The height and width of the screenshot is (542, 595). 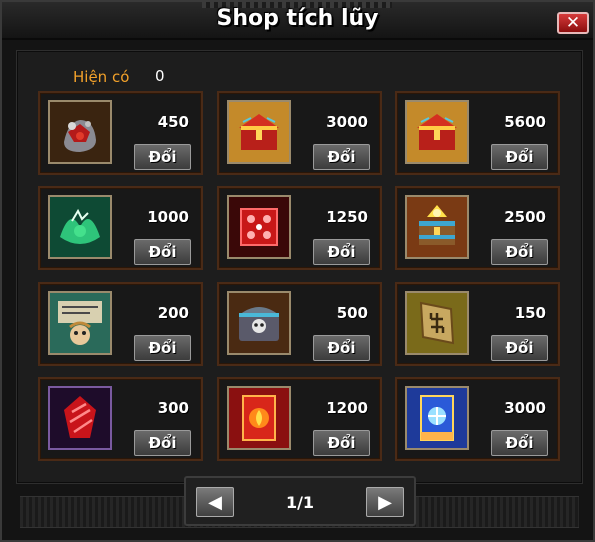 What do you see at coordinates (352, 313) in the screenshot?
I see `item-price: 500` at bounding box center [352, 313].